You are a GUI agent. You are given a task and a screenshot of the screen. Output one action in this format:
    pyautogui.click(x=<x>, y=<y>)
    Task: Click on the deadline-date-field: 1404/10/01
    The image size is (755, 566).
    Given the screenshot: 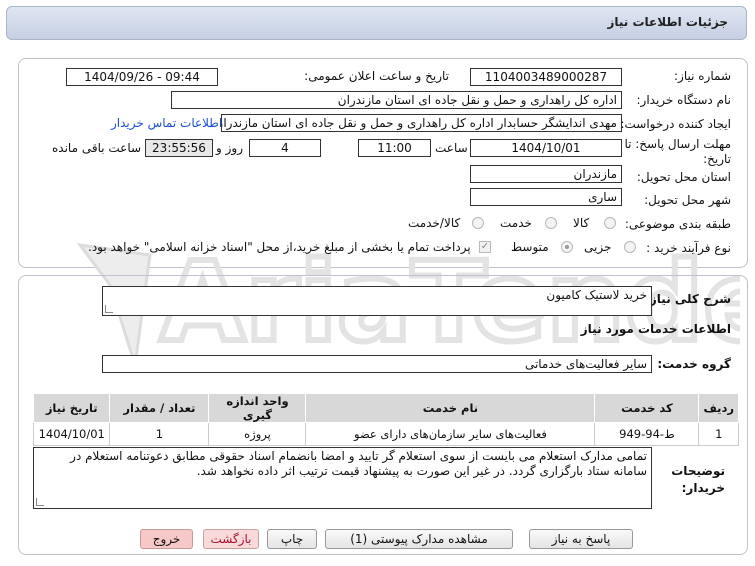 What is the action you would take?
    pyautogui.click(x=546, y=148)
    